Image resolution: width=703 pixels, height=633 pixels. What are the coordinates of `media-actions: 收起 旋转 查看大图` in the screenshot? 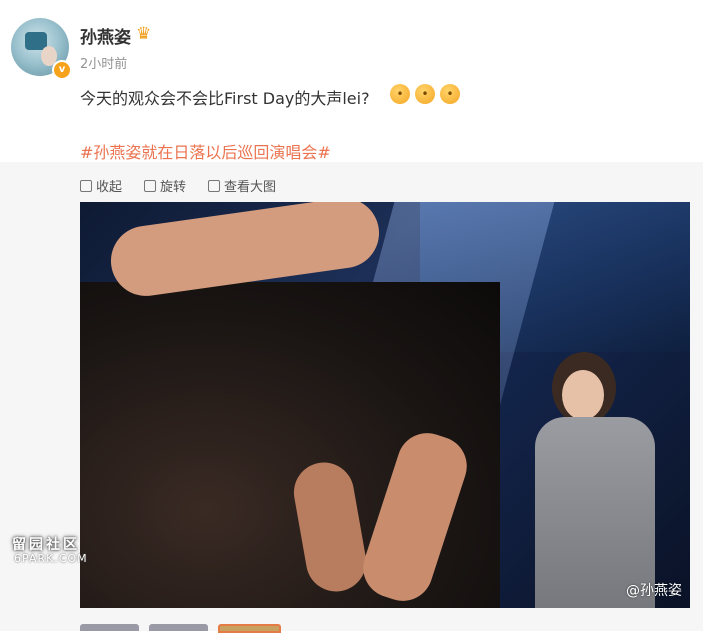 It's located at (178, 185).